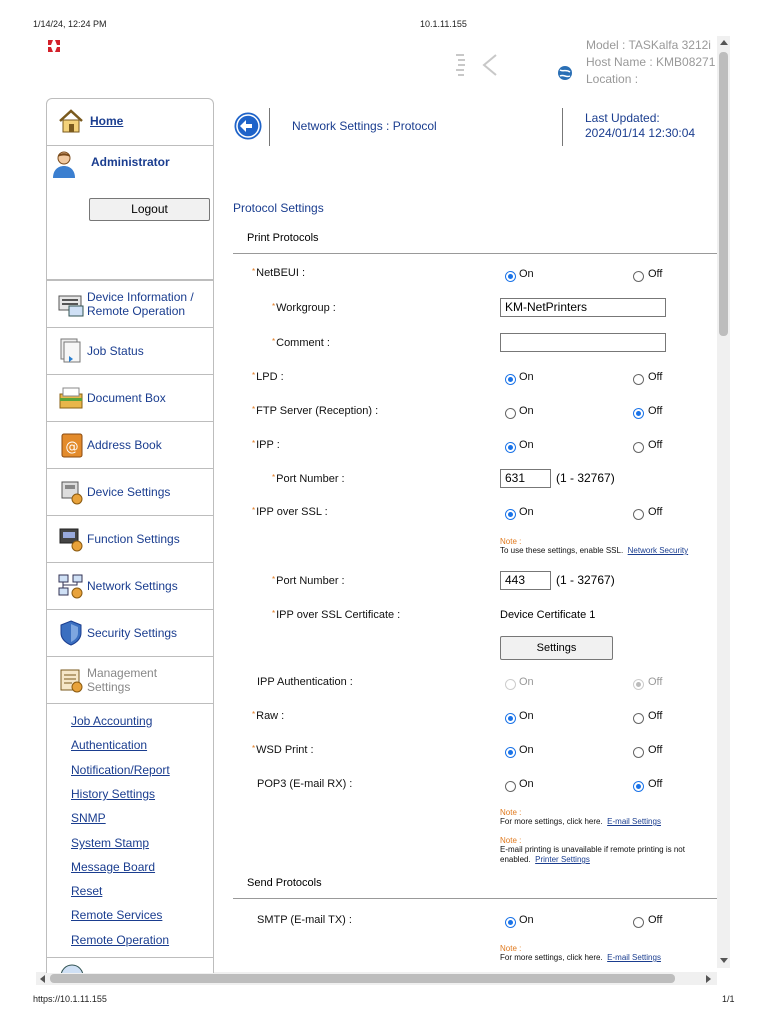 Image resolution: width=768 pixels, height=1024 pixels. I want to click on raw-label: *Raw :, so click(268, 716).